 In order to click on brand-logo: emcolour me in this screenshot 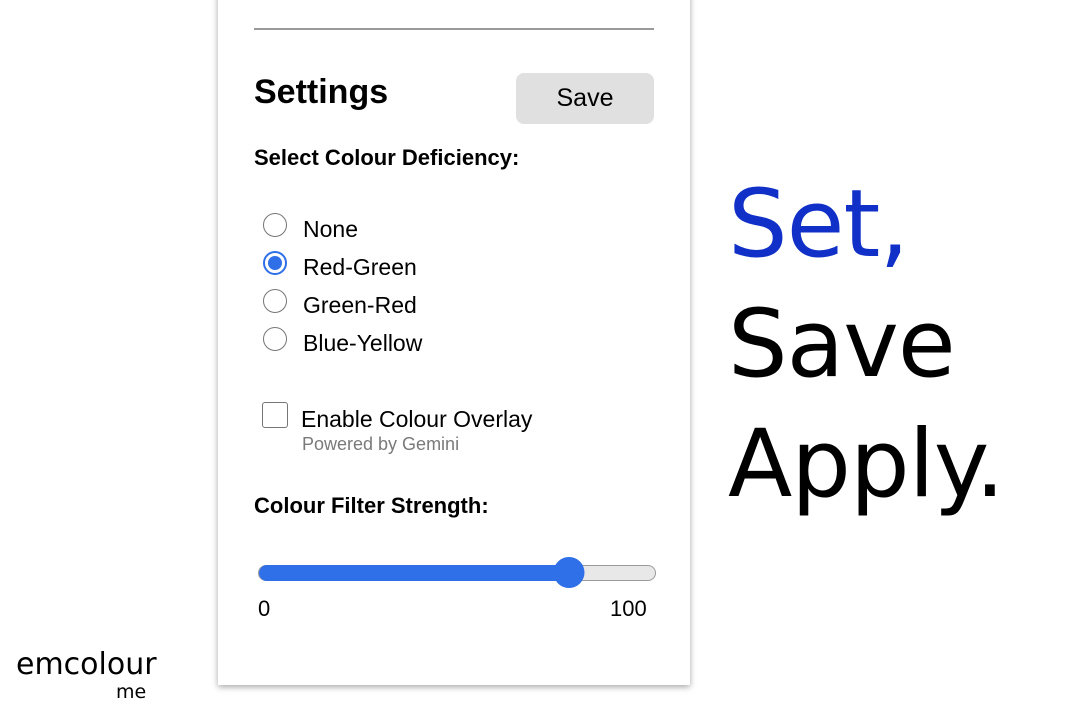, I will do `click(96, 680)`.